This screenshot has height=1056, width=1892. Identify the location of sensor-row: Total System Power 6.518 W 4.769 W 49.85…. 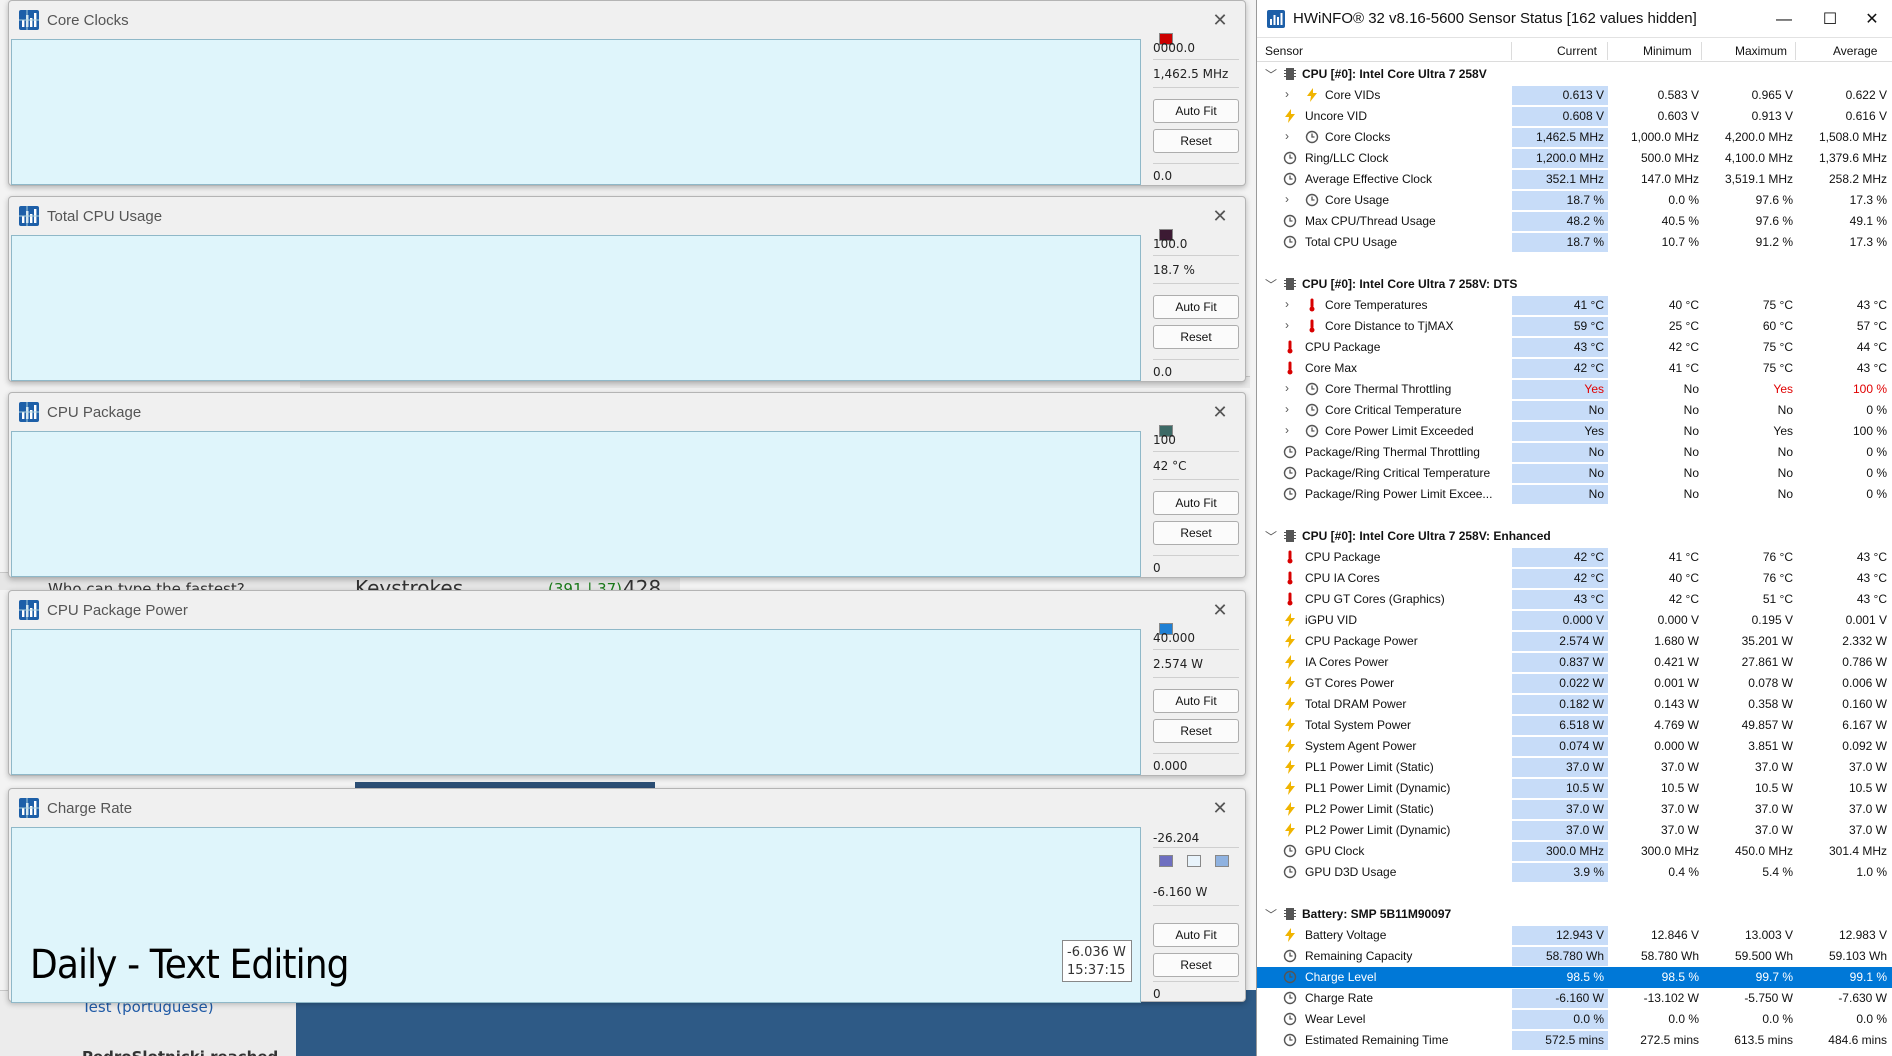
(1574, 725).